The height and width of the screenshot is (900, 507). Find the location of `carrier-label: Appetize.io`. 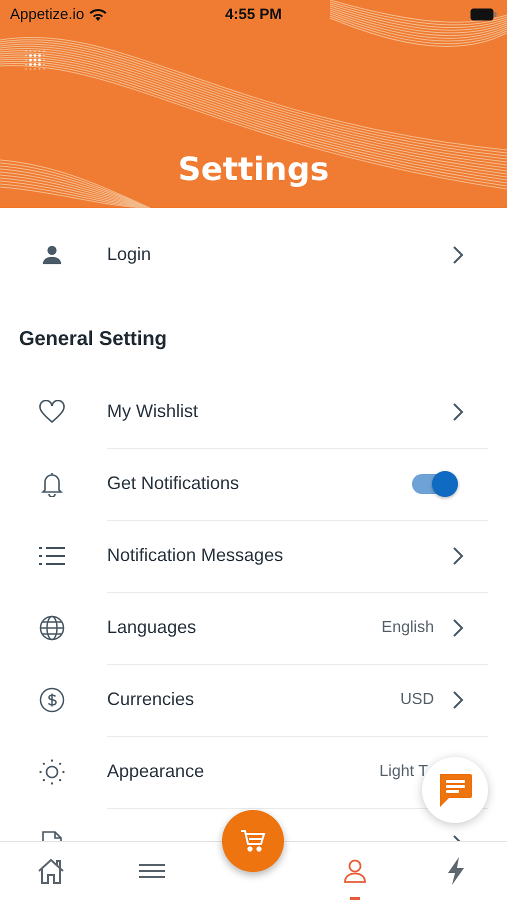

carrier-label: Appetize.io is located at coordinates (47, 14).